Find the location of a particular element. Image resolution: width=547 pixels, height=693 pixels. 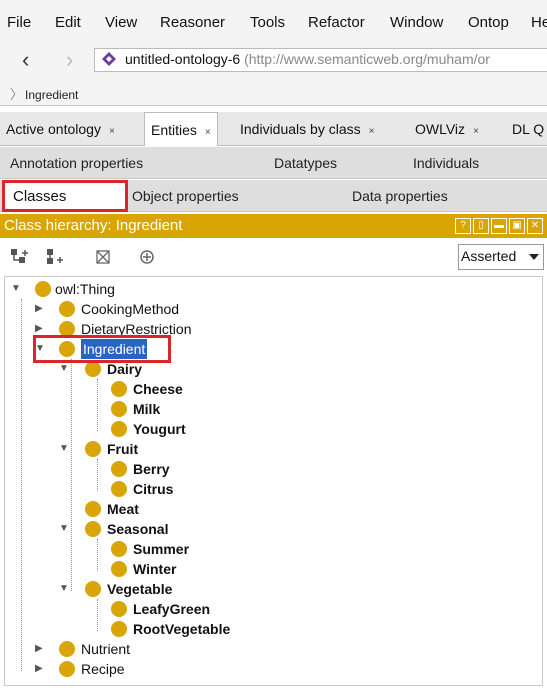

subtab-classes: Classes is located at coordinates (65, 196).